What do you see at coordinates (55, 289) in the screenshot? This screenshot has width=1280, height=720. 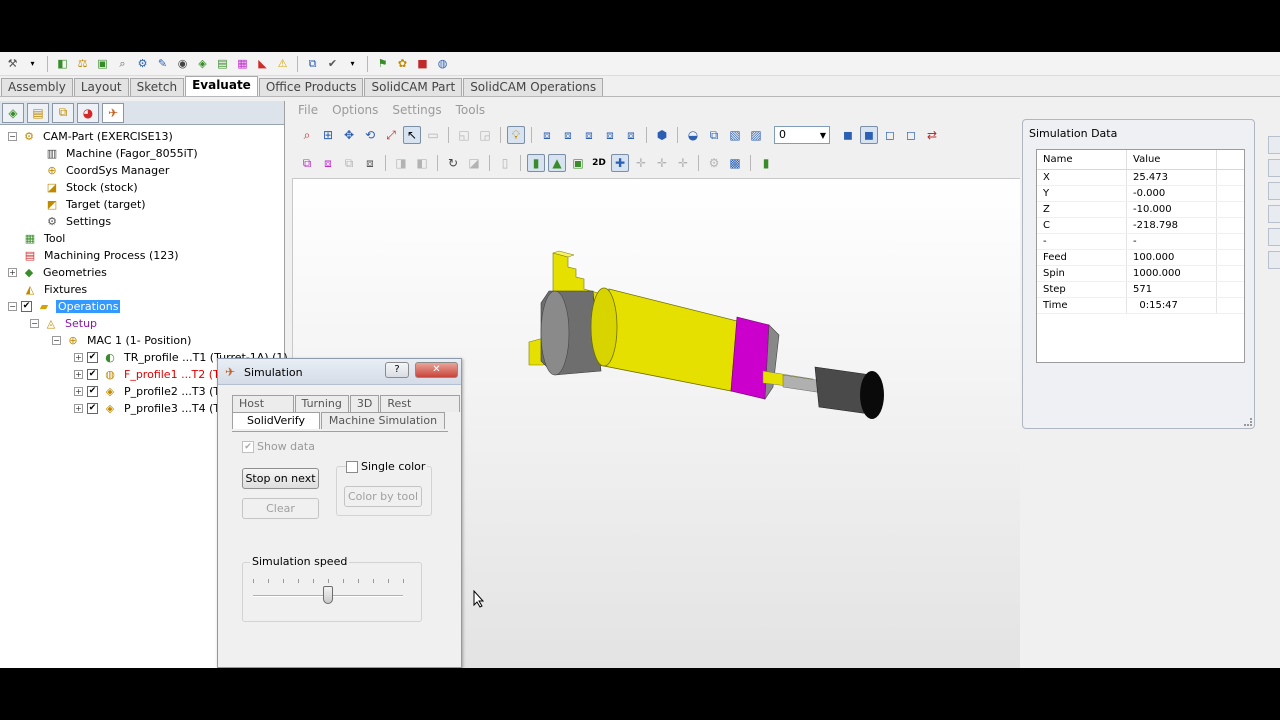 I see `tree-item-fixtures: ◭ Fixtures` at bounding box center [55, 289].